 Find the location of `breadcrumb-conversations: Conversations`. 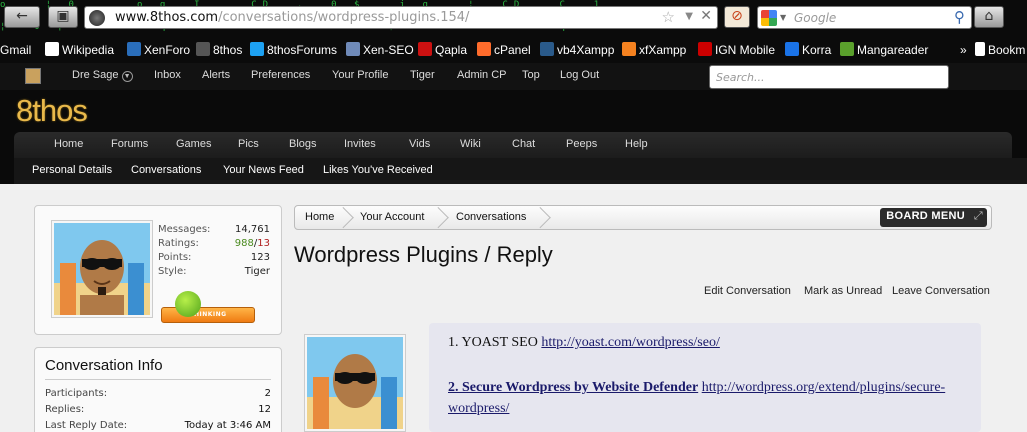

breadcrumb-conversations: Conversations is located at coordinates (491, 217).